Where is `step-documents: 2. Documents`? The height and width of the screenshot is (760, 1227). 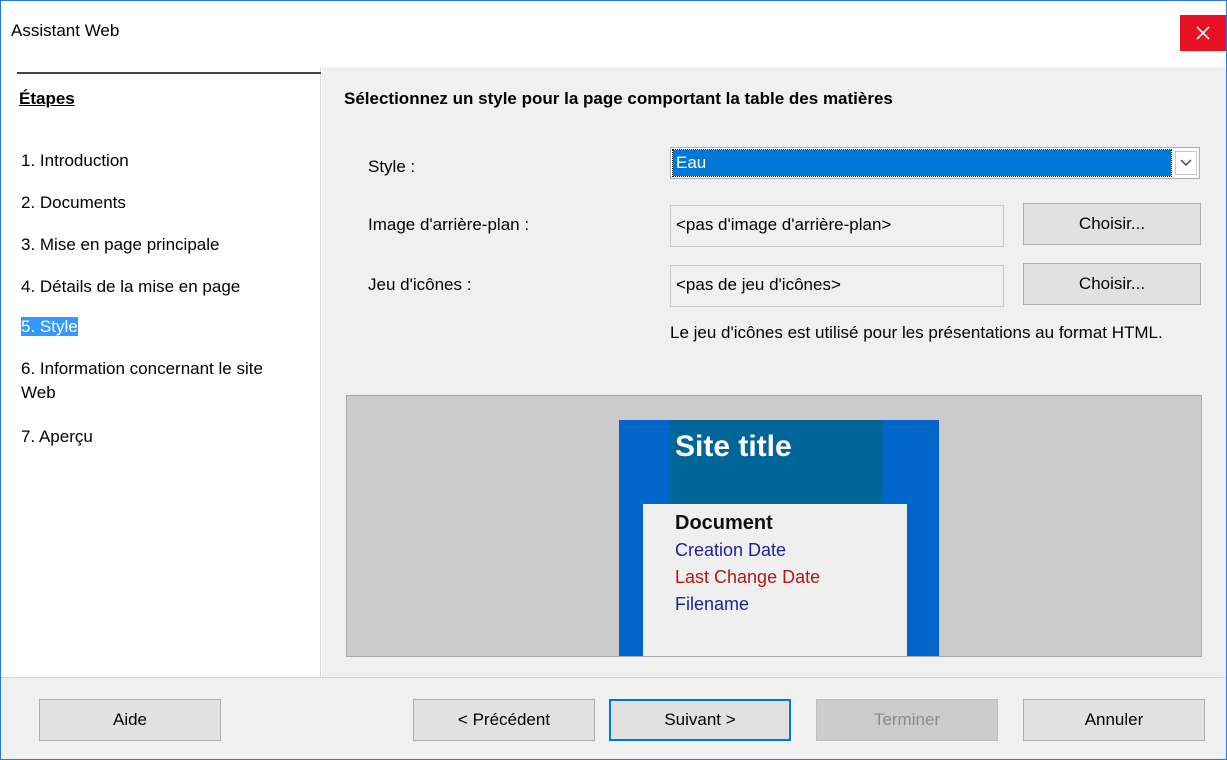
step-documents: 2. Documents is located at coordinates (166, 203).